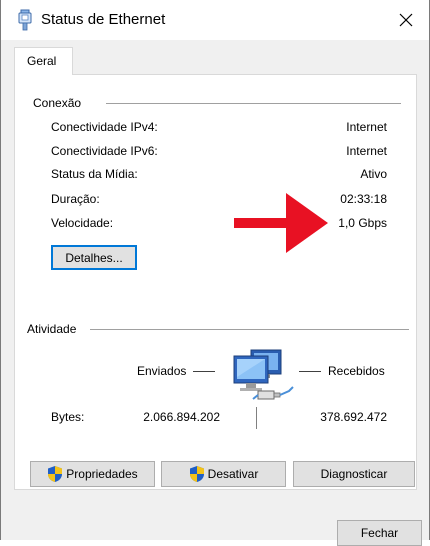 The image size is (430, 546). I want to click on media-status-label: Status da Mídia:, so click(94, 174).